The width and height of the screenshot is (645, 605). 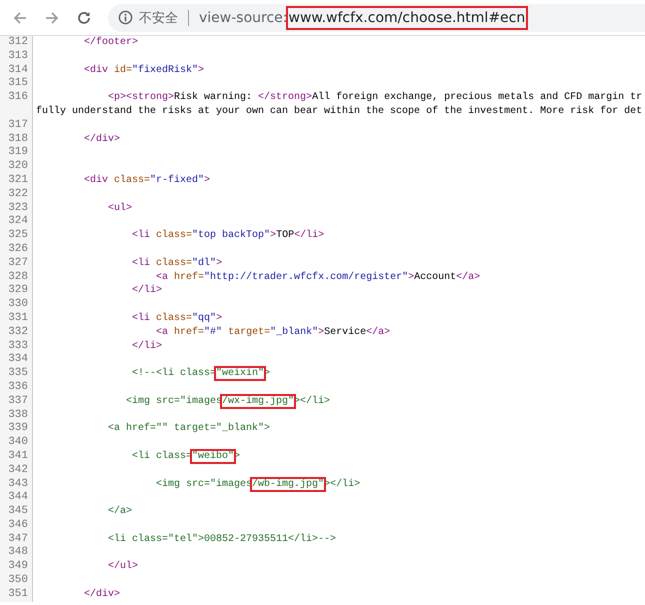 I want to click on code-line: <li class="top backTop">TOP</li>, so click(x=227, y=236).